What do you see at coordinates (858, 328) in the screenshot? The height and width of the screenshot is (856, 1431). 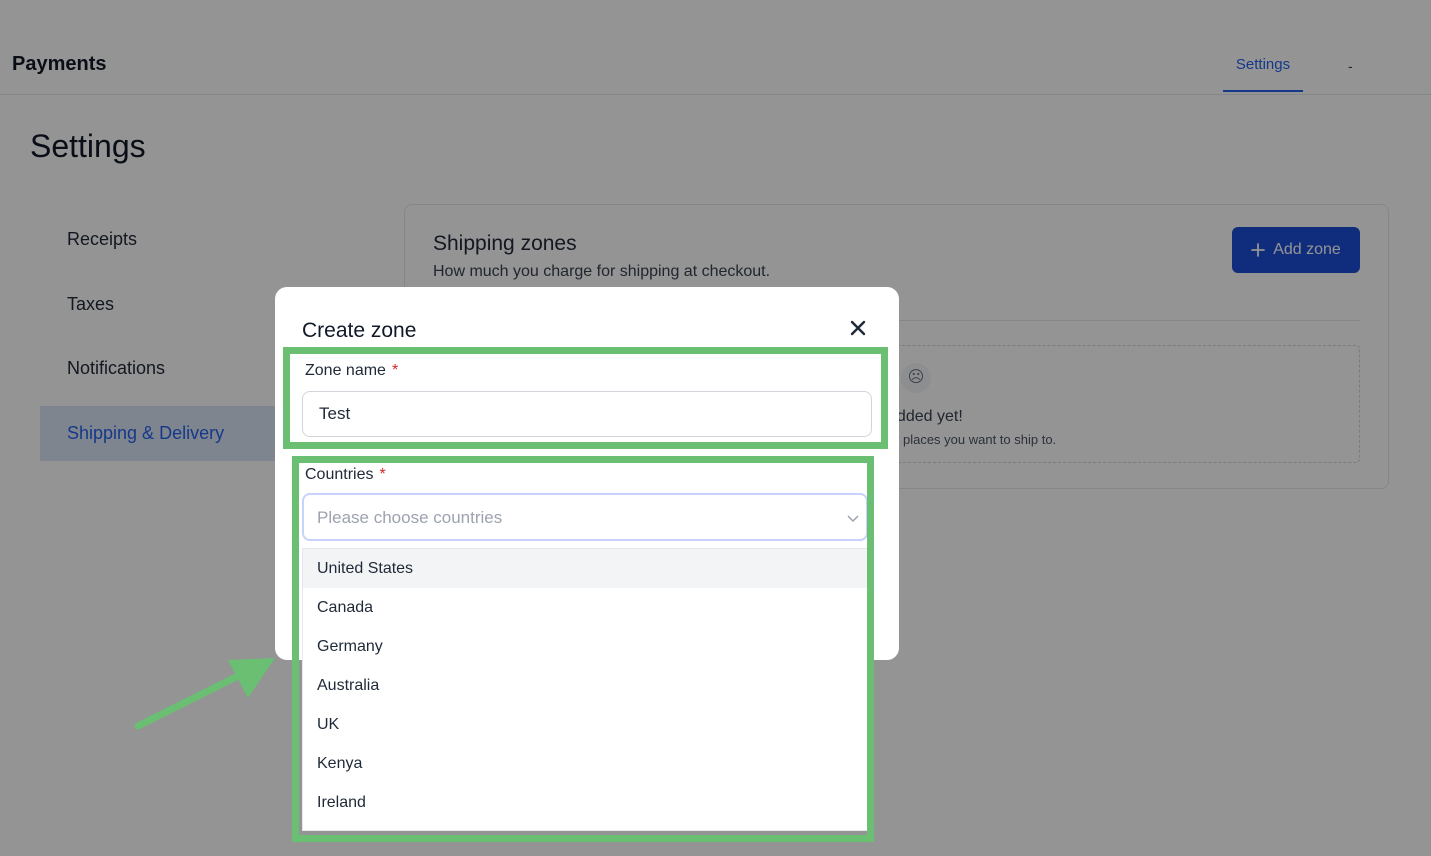 I see `close-icon` at bounding box center [858, 328].